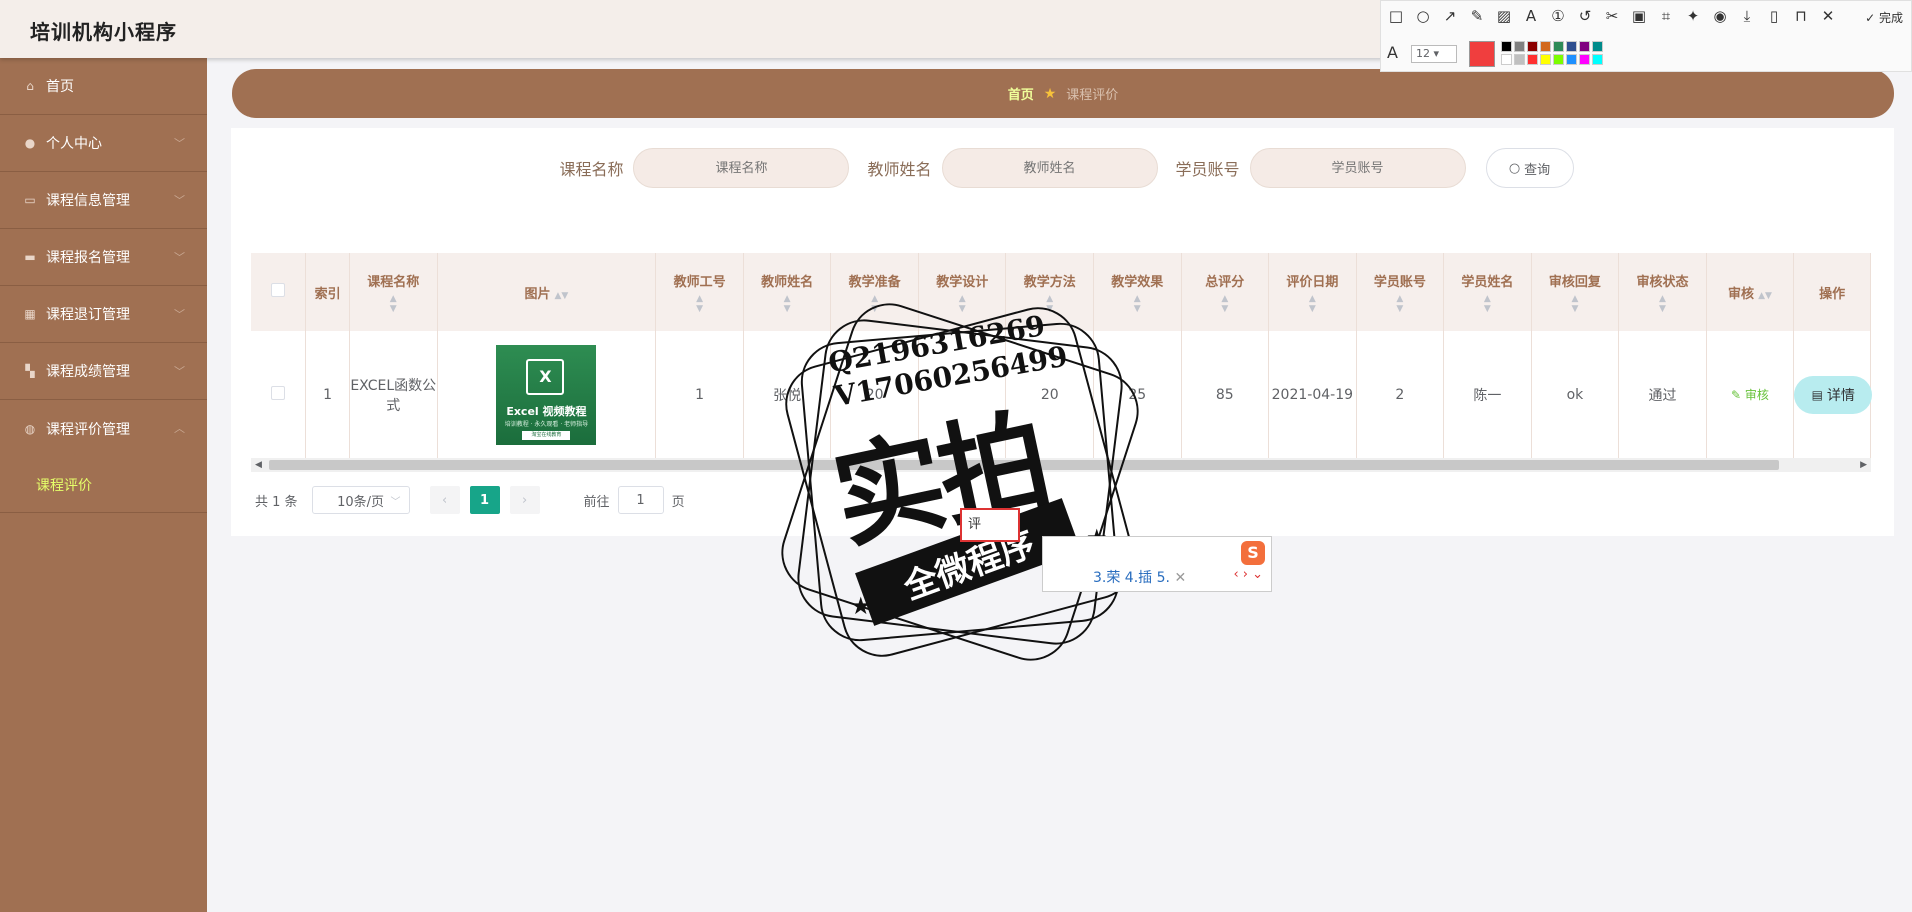 The width and height of the screenshot is (1912, 912). I want to click on sidebar-subitem-course-evaluation: 课程评价, so click(103, 485).